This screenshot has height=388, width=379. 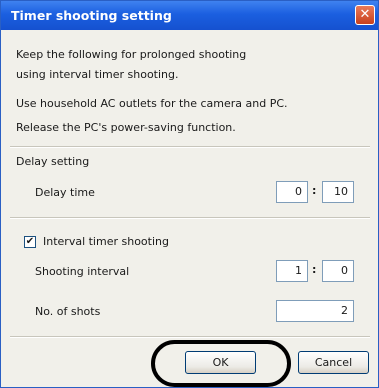 What do you see at coordinates (292, 192) in the screenshot?
I see `delay-minutes-field: 0` at bounding box center [292, 192].